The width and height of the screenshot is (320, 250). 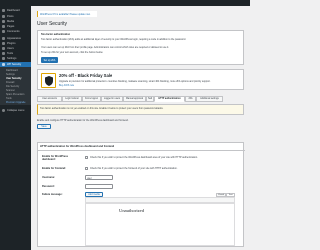 I want to click on tab-additional-settings: Additional settings, so click(x=209, y=99).